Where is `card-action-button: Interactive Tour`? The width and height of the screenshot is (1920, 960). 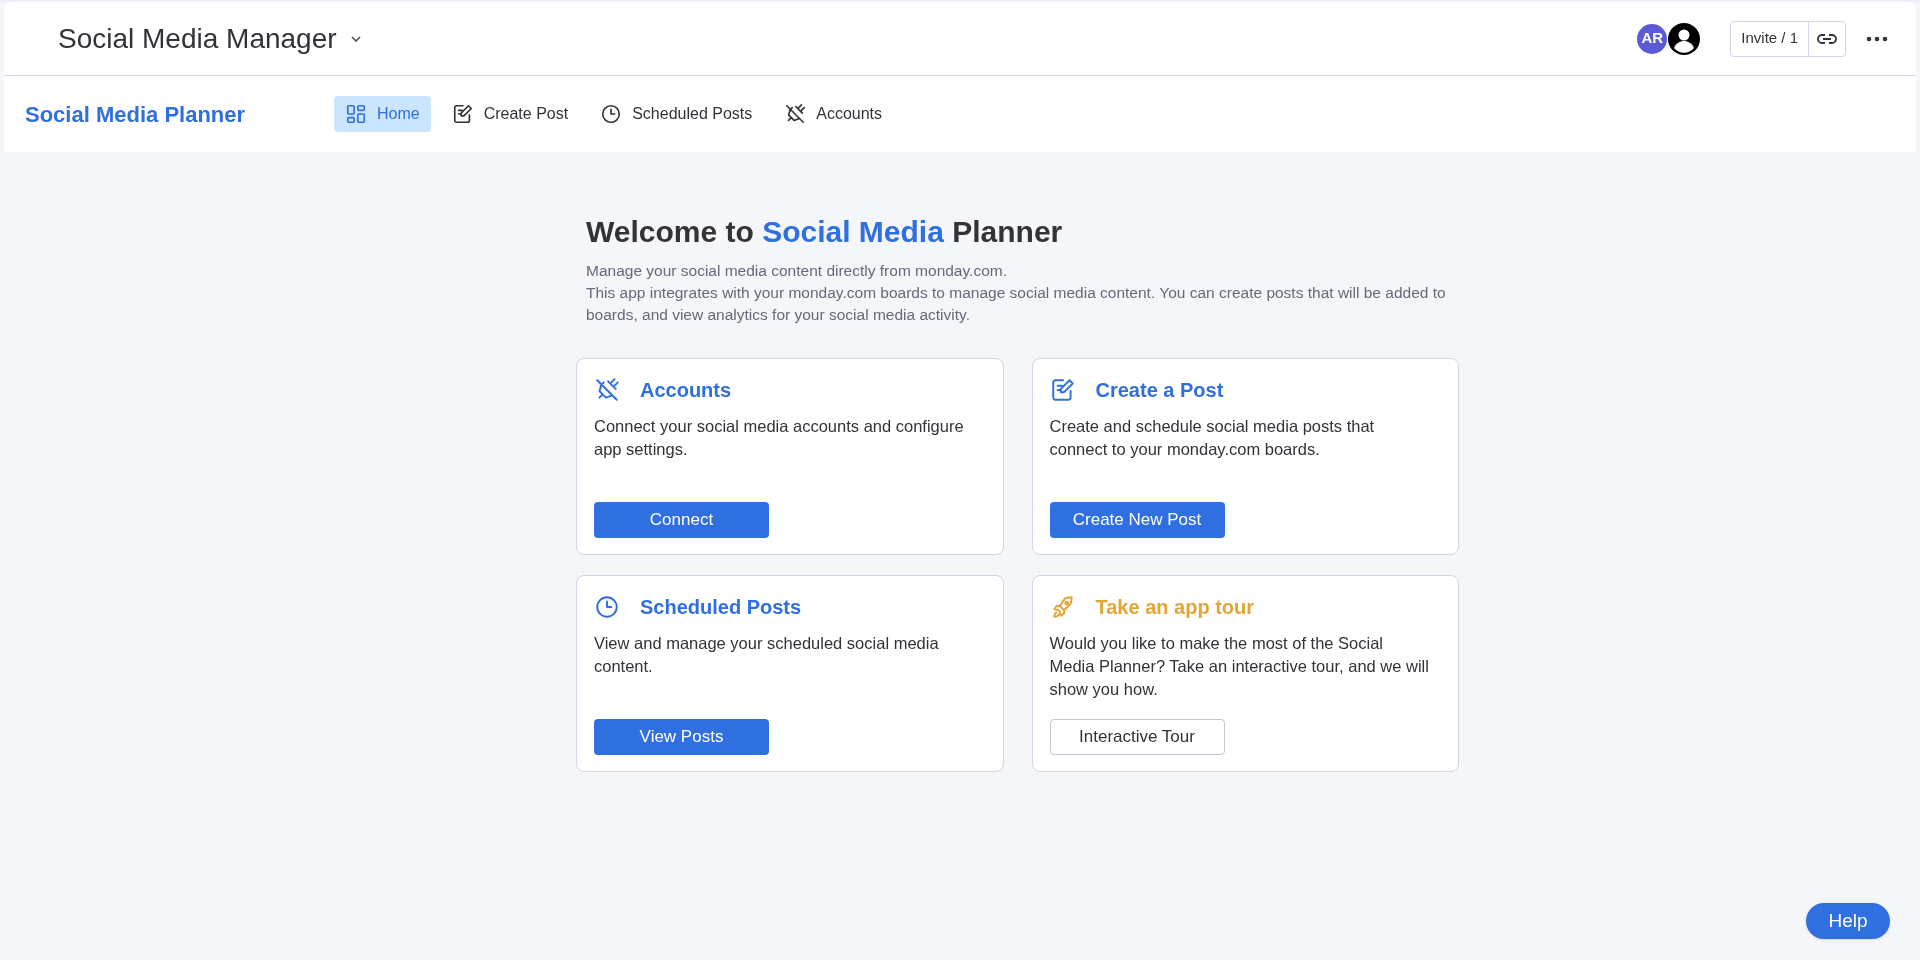 card-action-button: Interactive Tour is located at coordinates (1137, 737).